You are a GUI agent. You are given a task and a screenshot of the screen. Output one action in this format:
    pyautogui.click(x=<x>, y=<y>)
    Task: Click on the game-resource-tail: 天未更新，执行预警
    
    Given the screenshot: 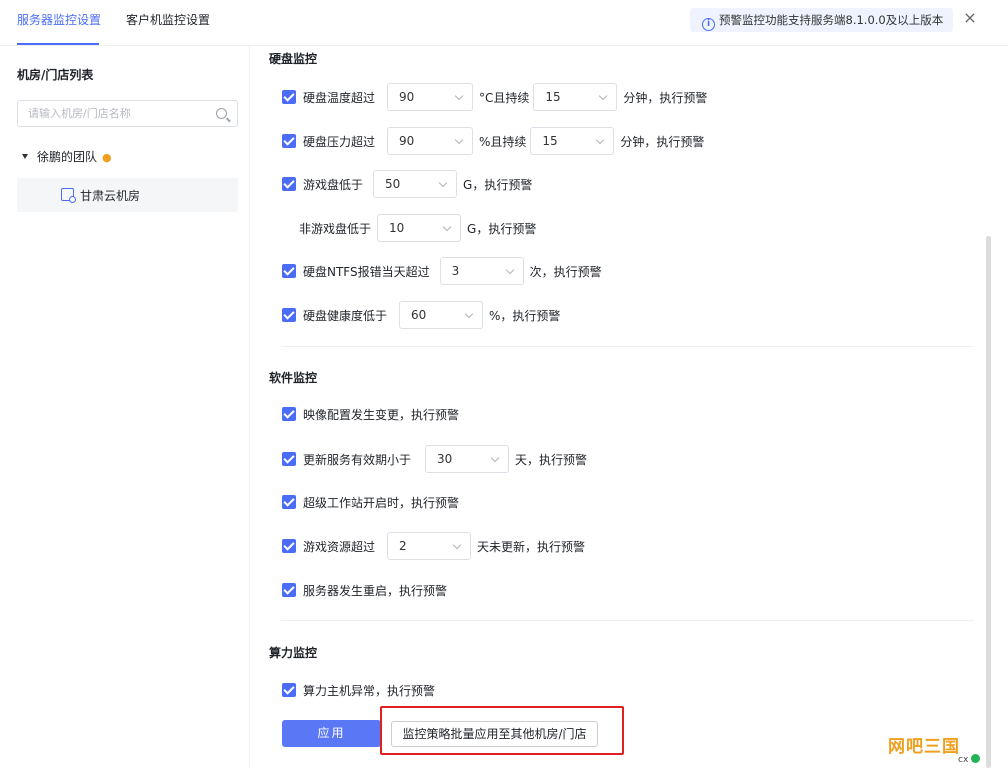 What is the action you would take?
    pyautogui.click(x=531, y=546)
    